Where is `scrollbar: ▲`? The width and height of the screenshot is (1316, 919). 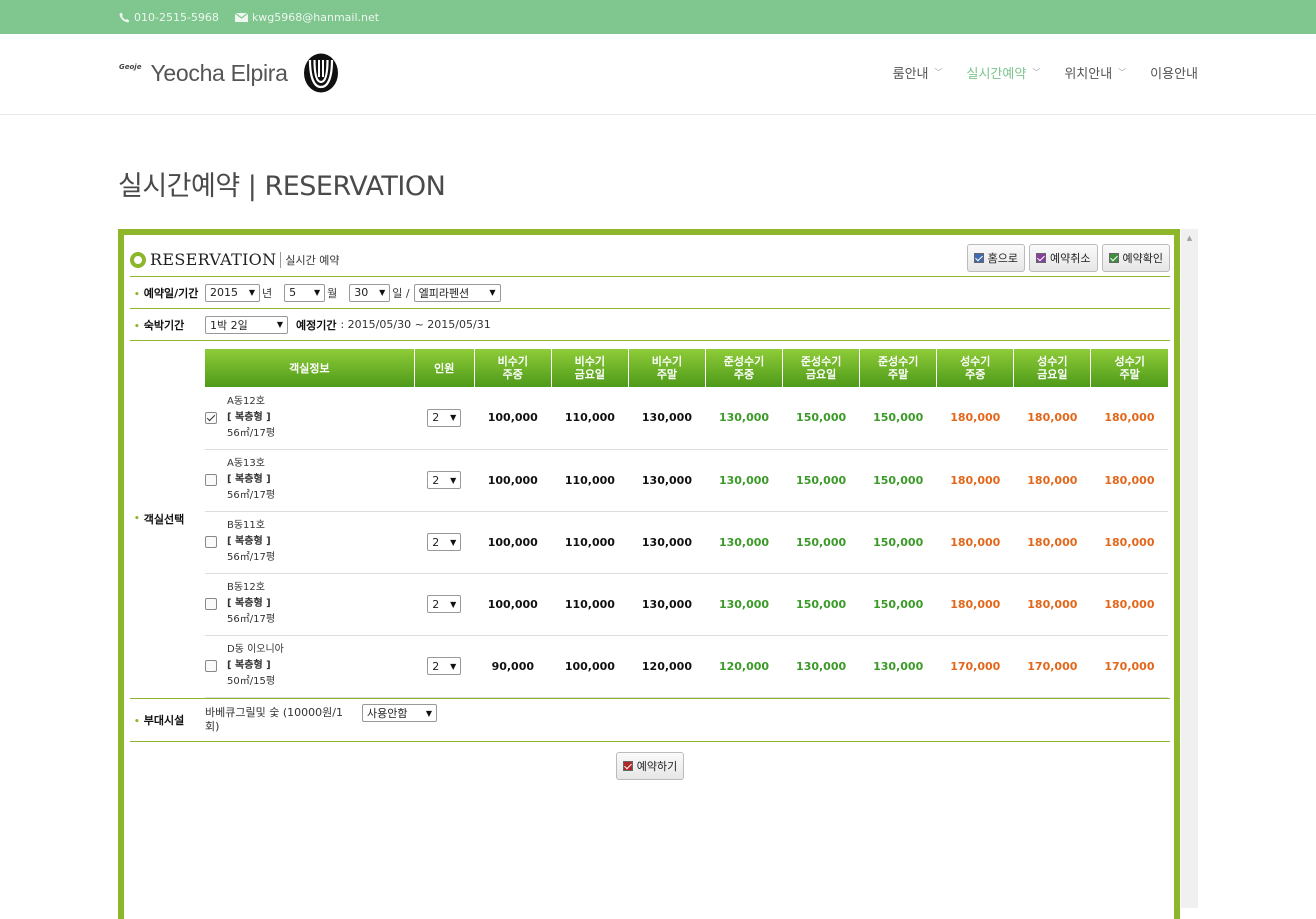
scrollbar: ▲ is located at coordinates (1189, 568).